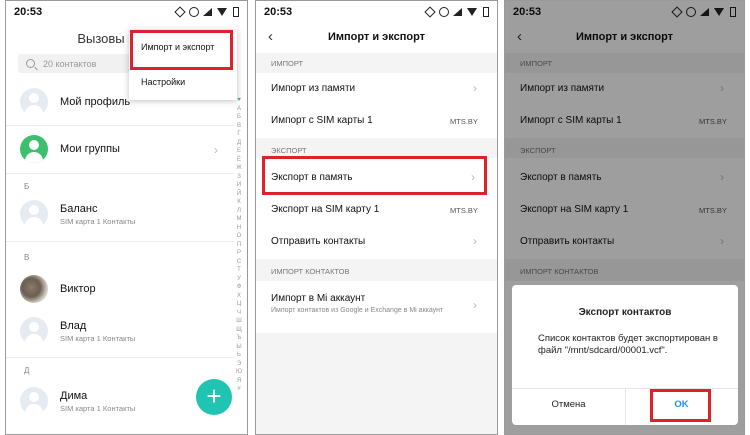 The width and height of the screenshot is (750, 435). I want to click on alphabet-letter: Л, so click(239, 211).